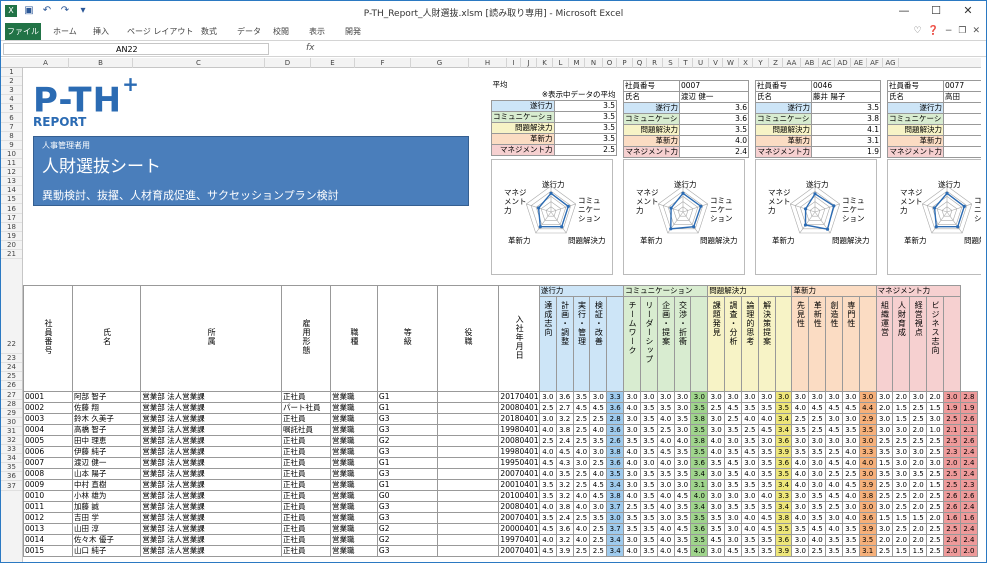  What do you see at coordinates (281, 31) in the screenshot?
I see `tab-review: 校閲` at bounding box center [281, 31].